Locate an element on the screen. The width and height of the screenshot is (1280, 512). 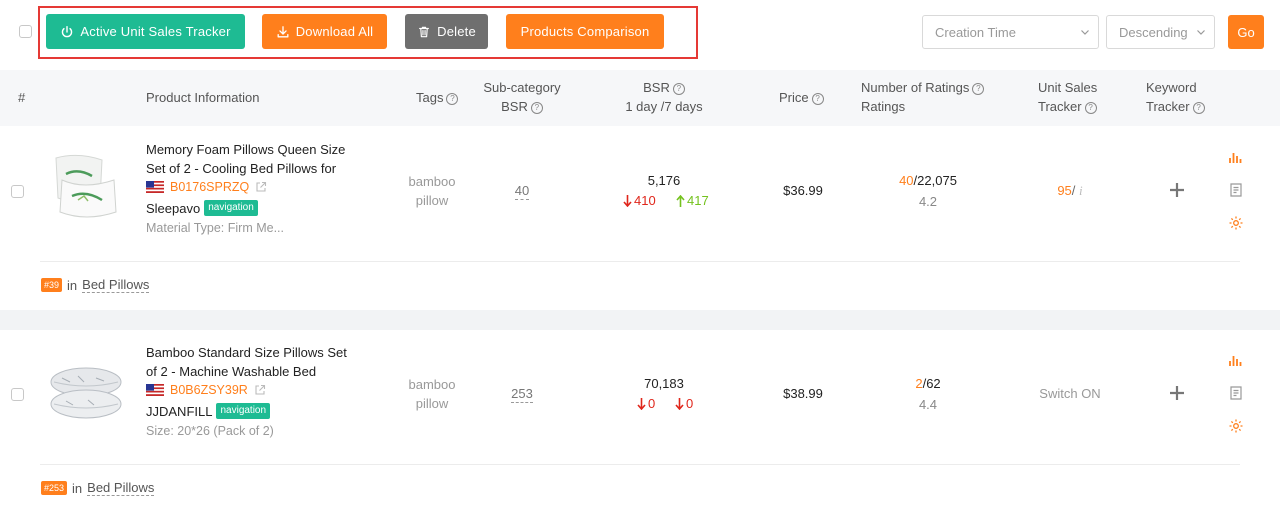
download-icon is located at coordinates (283, 31).